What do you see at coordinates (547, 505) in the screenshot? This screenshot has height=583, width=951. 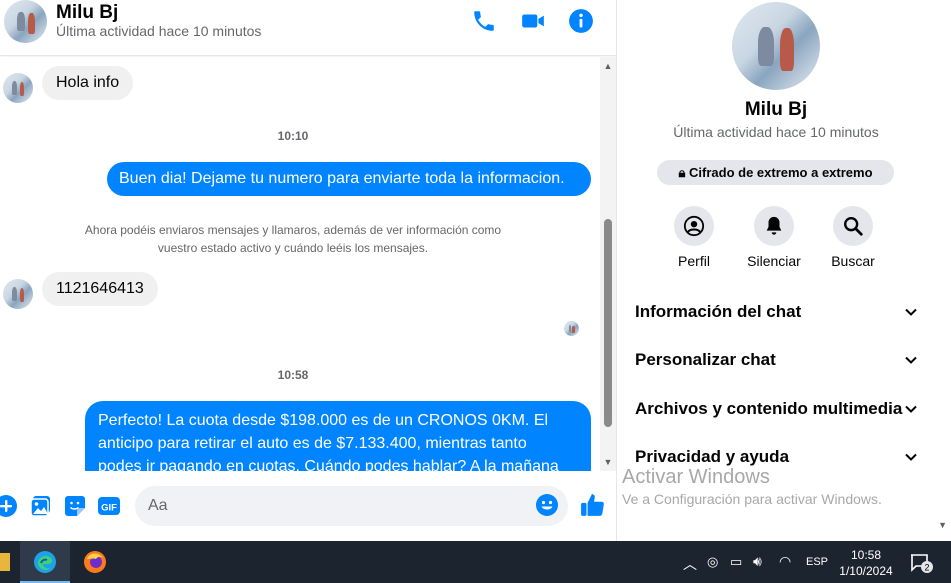 I see `emoji-icon` at bounding box center [547, 505].